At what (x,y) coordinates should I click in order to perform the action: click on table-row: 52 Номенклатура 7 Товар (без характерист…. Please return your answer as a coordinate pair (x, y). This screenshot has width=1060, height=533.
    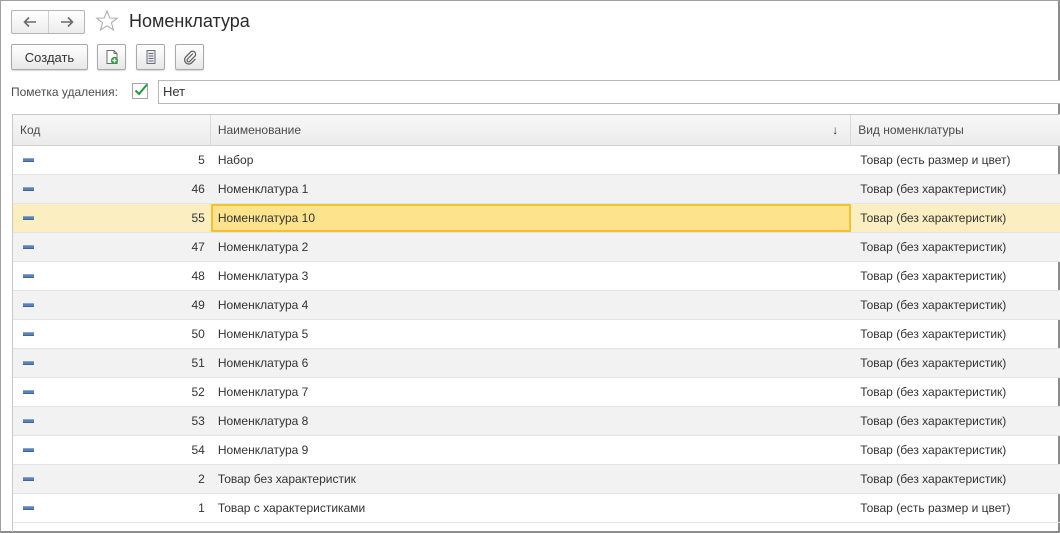
    Looking at the image, I should click on (536, 392).